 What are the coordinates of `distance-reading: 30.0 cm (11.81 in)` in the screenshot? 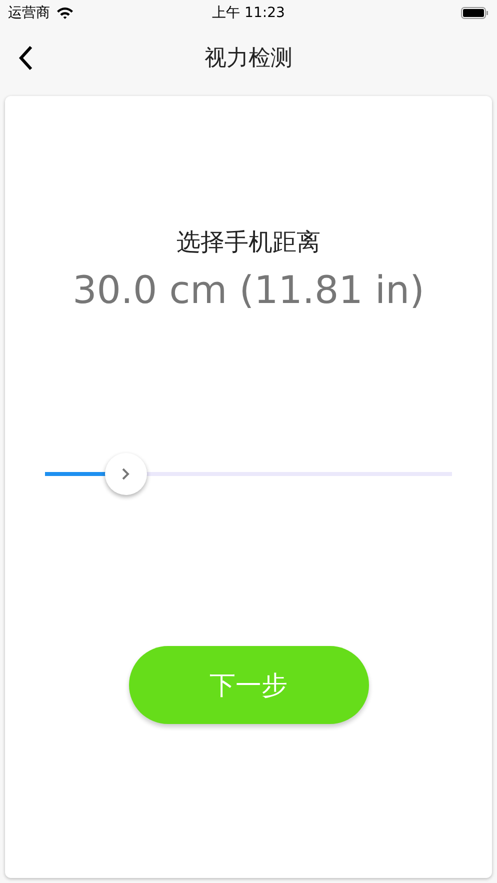 It's located at (248, 290).